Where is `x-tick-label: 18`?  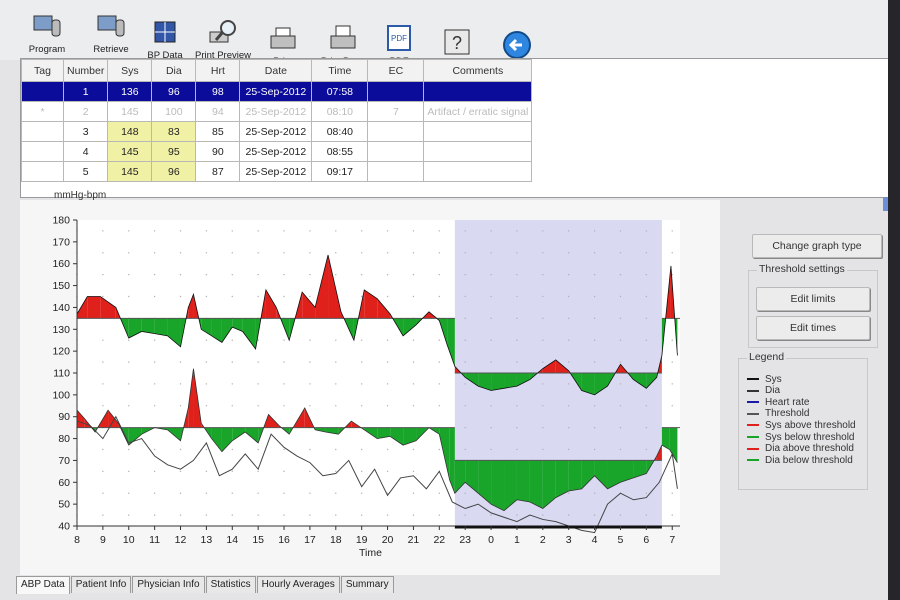 x-tick-label: 18 is located at coordinates (336, 540).